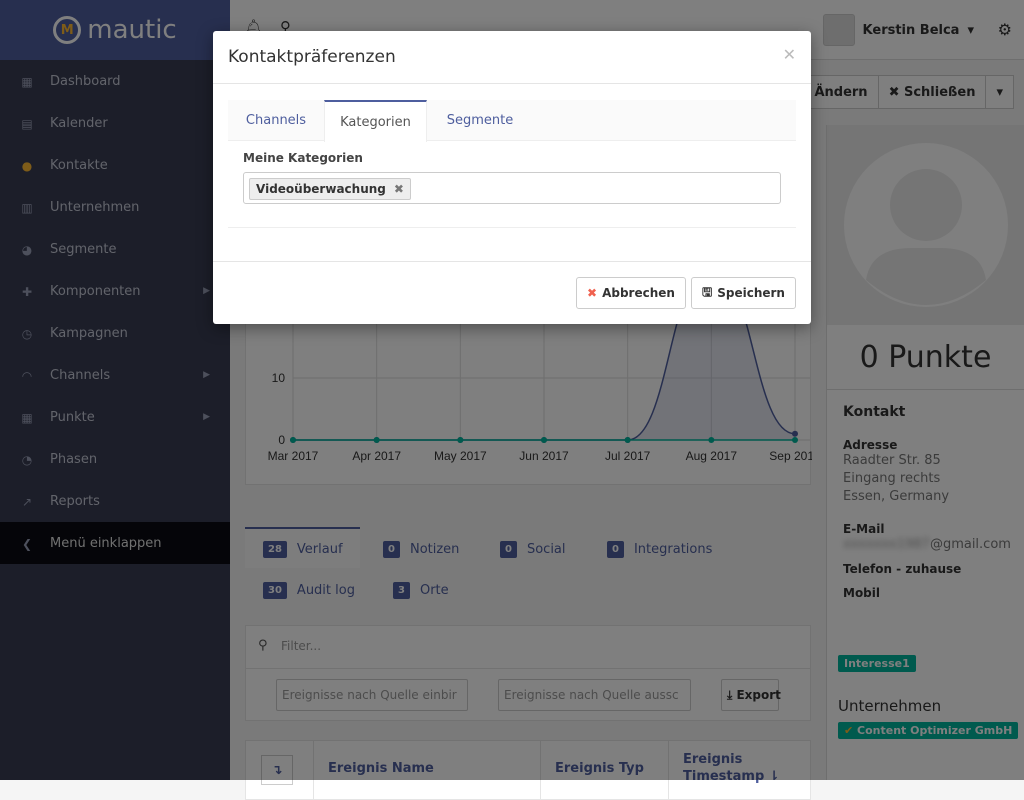  Describe the element at coordinates (592, 293) in the screenshot. I see `close-icon: ✖` at that location.